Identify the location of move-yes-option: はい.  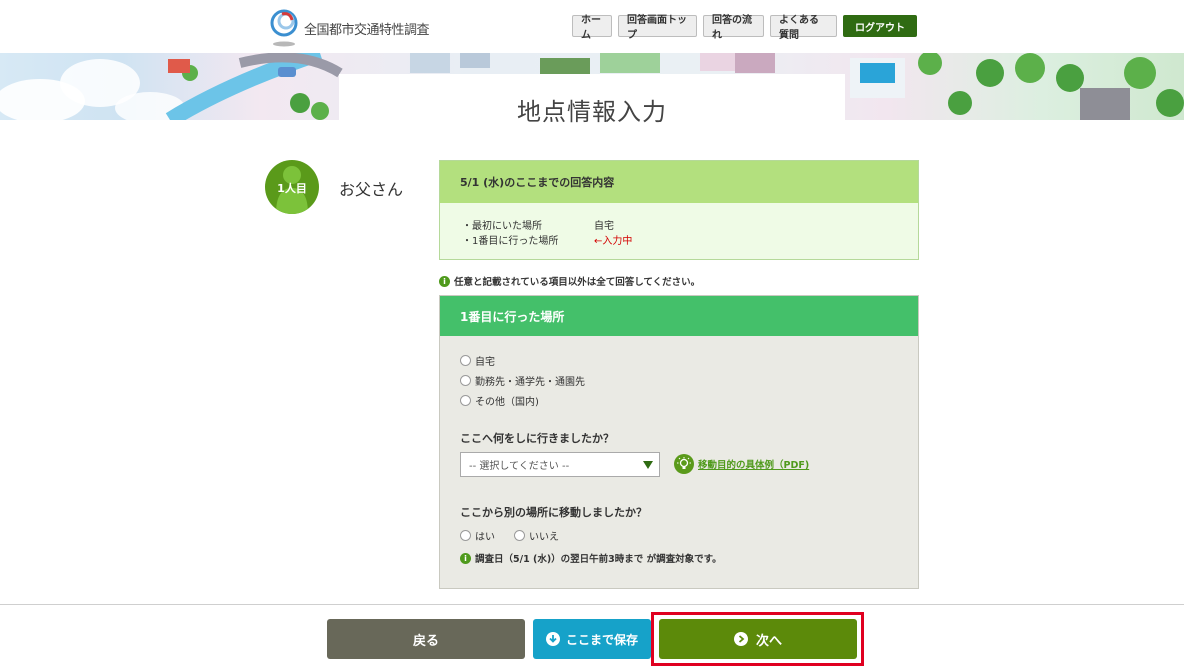
(477, 535).